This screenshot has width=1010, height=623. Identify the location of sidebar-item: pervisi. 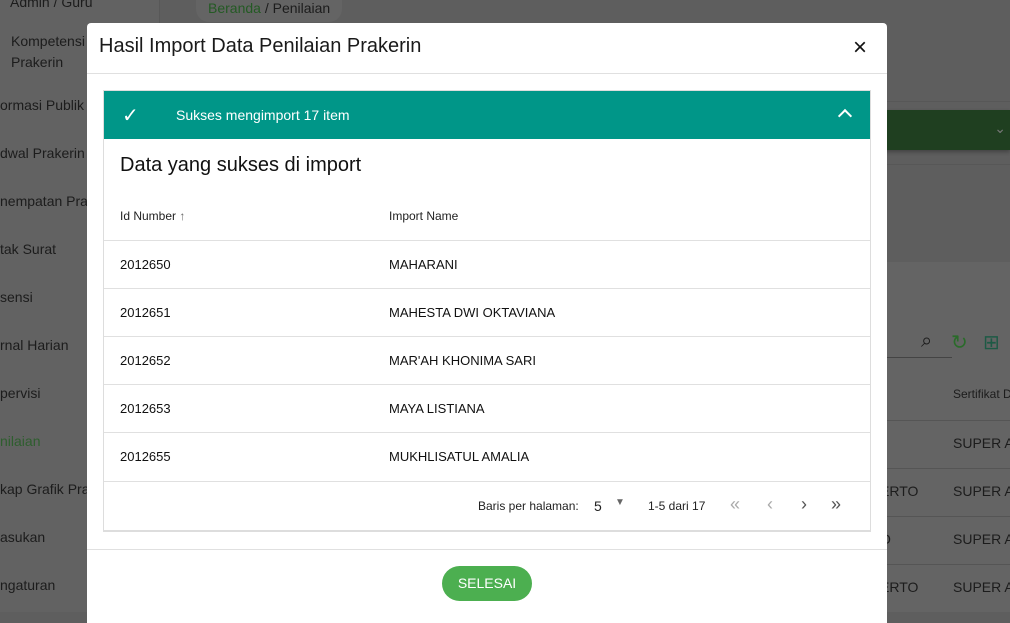
(20, 393).